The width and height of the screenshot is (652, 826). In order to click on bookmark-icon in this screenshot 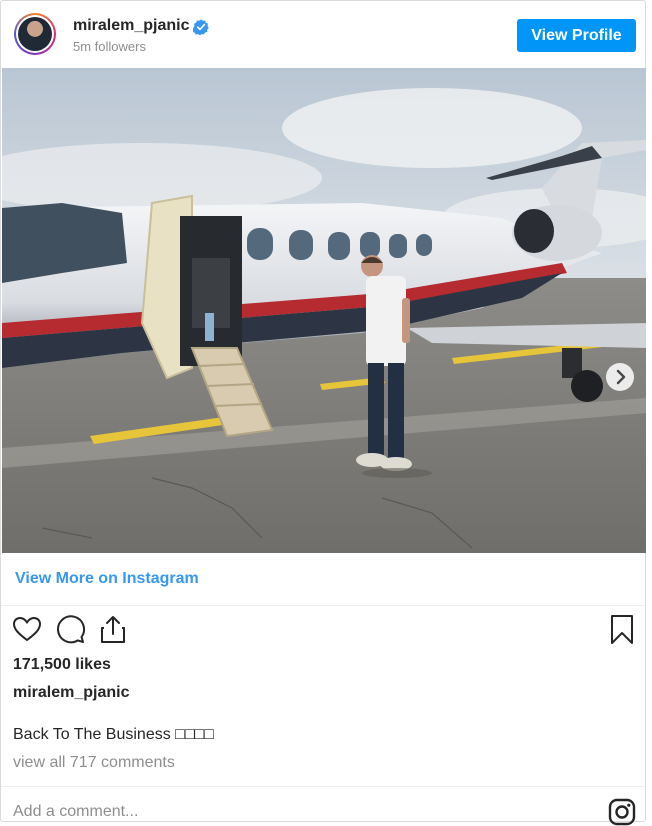, I will do `click(622, 629)`.